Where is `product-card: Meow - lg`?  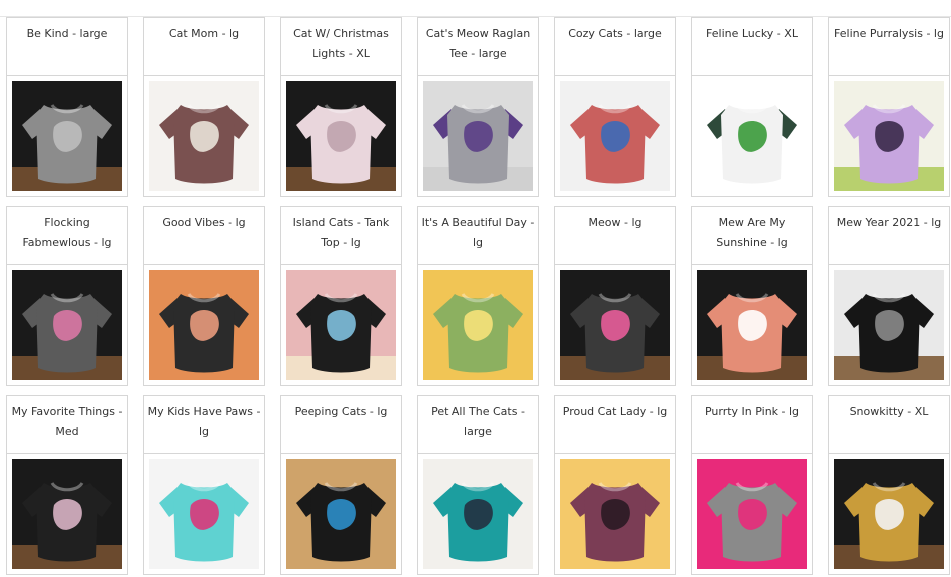 product-card: Meow - lg is located at coordinates (615, 296).